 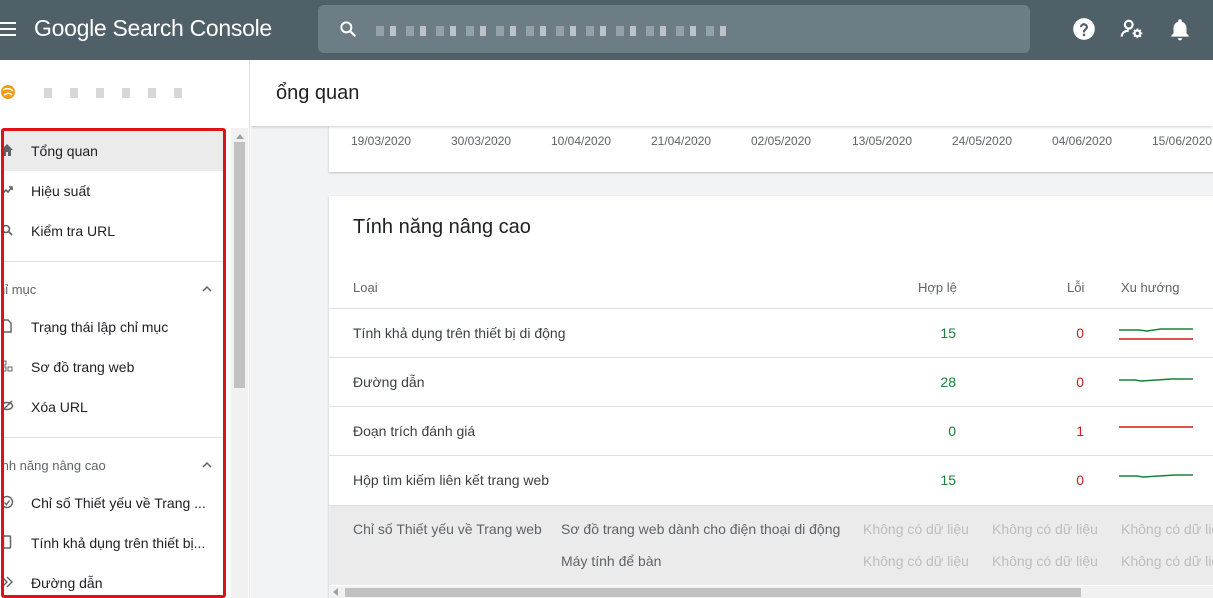 I want to click on scroll-up-arrow-icon, so click(x=240, y=136).